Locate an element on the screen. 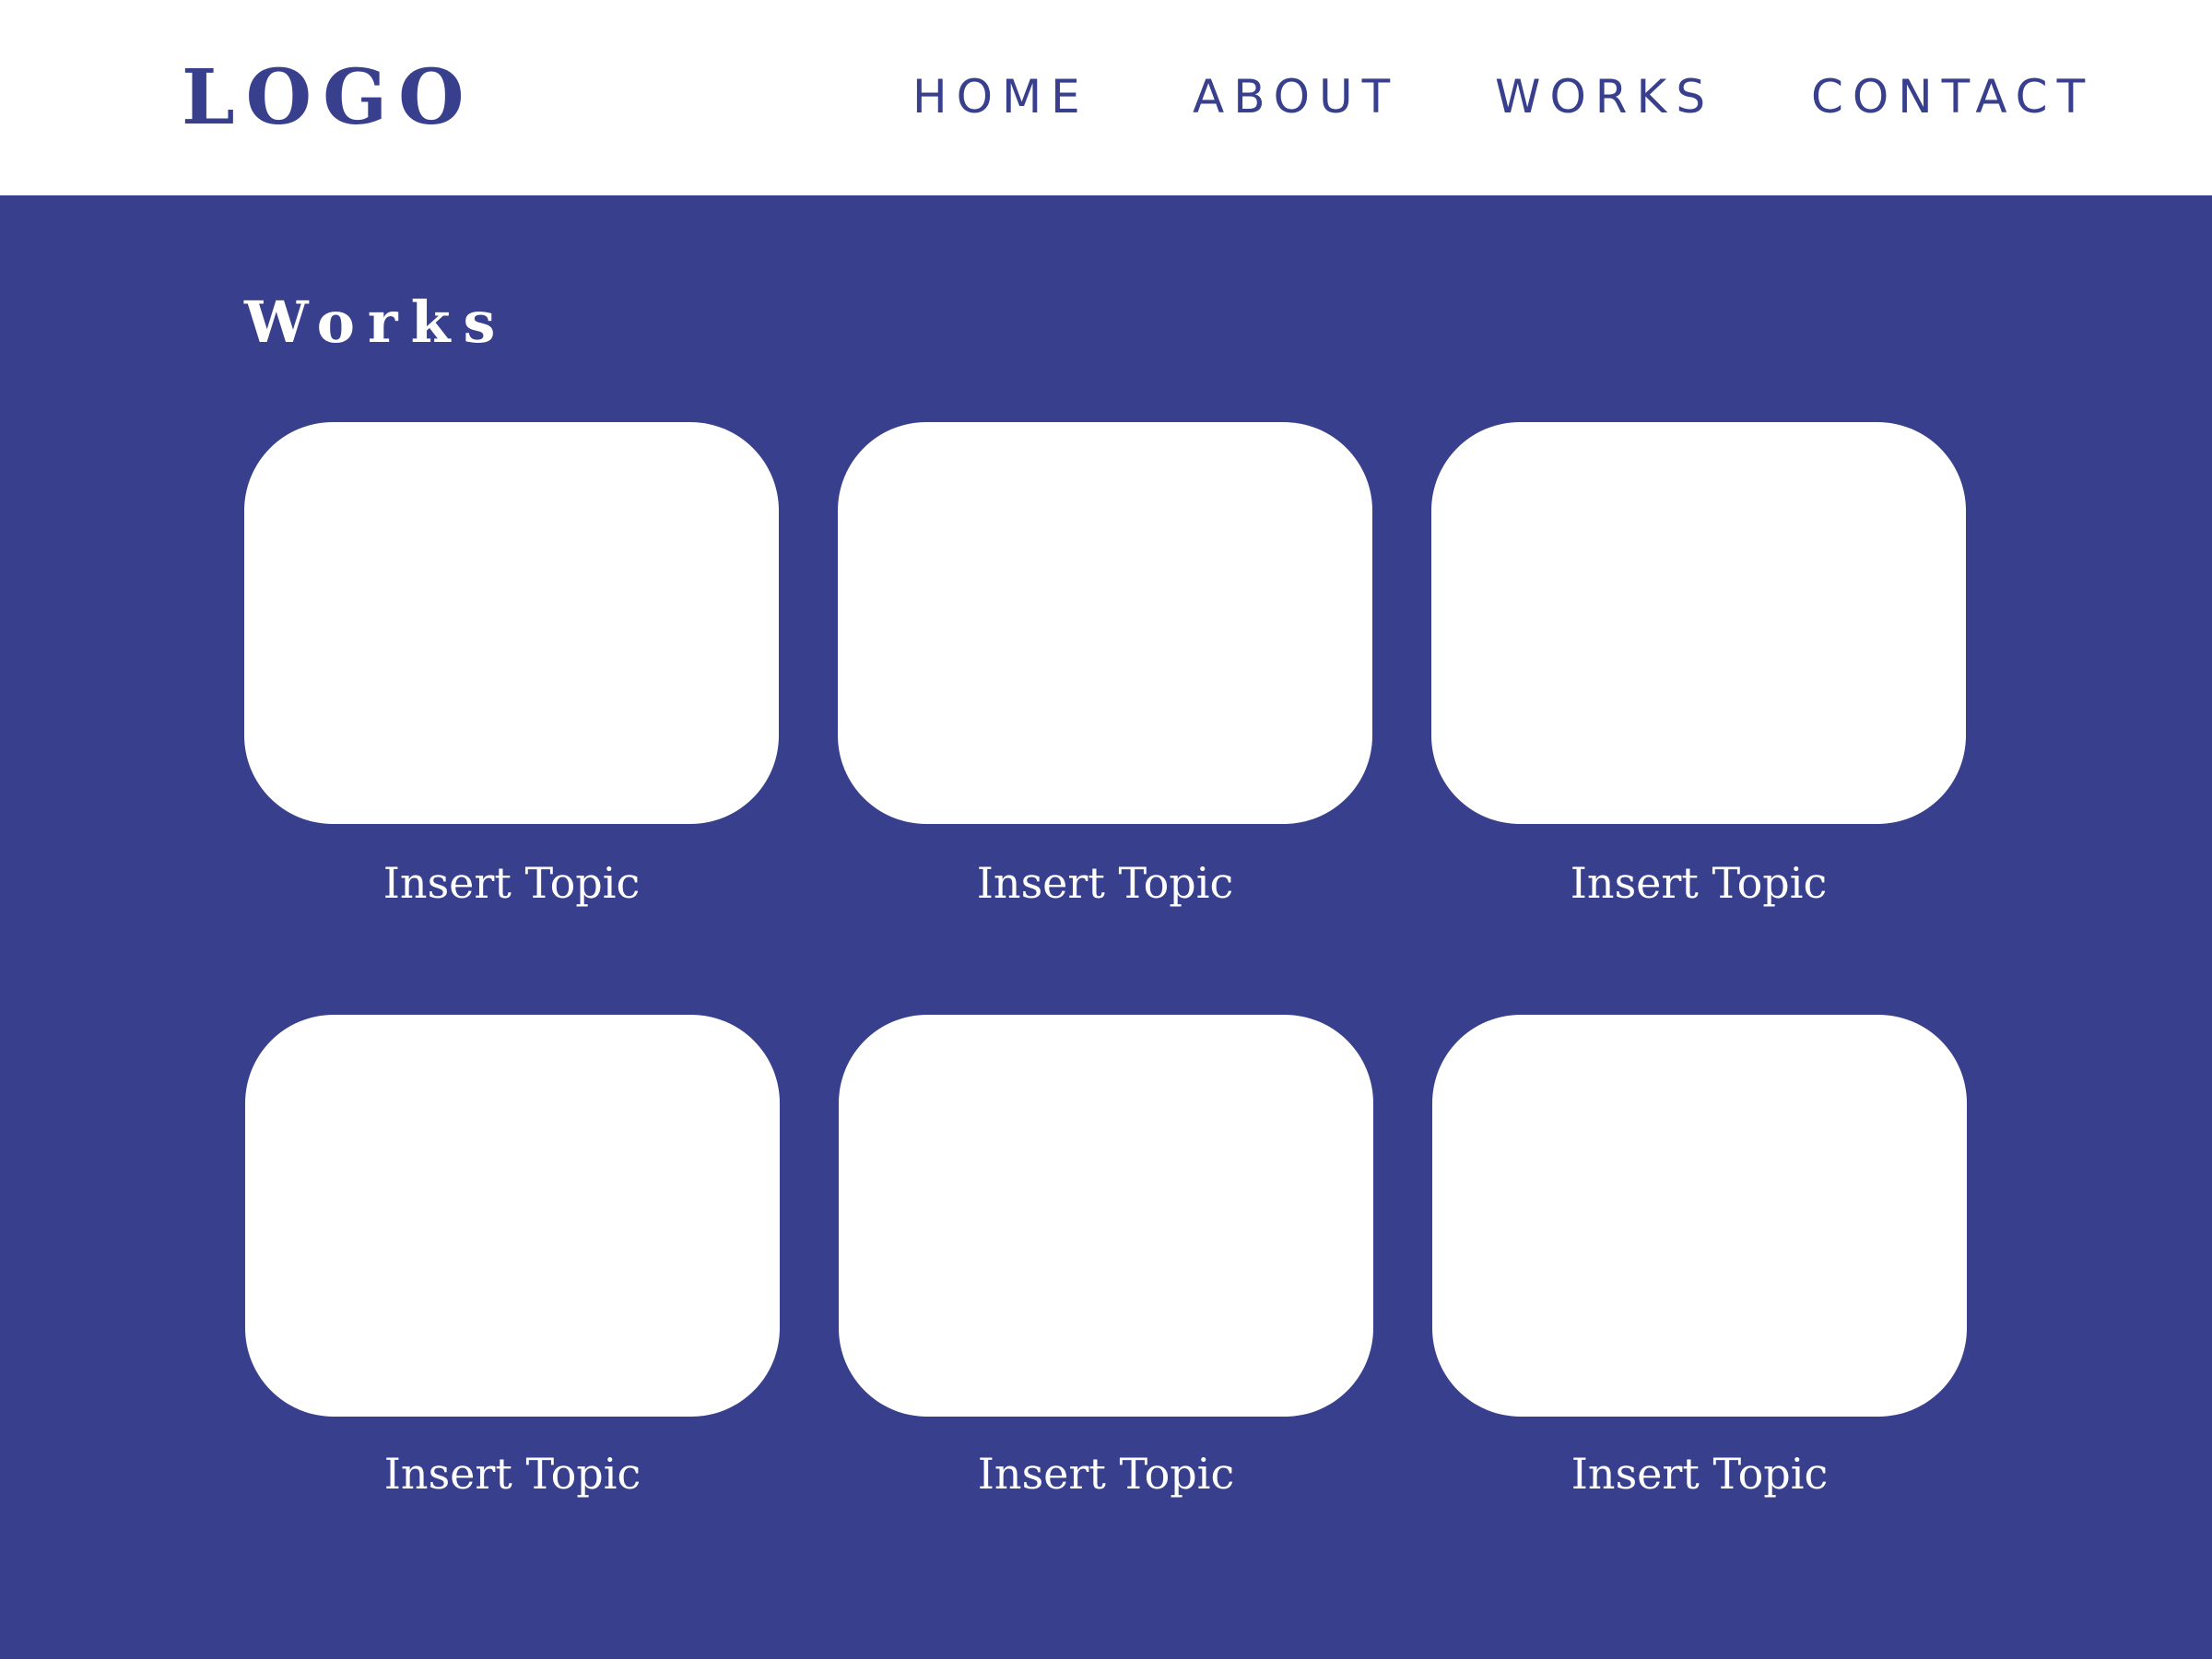 The height and width of the screenshot is (1659, 2212). work-card-1-image is located at coordinates (511, 623).